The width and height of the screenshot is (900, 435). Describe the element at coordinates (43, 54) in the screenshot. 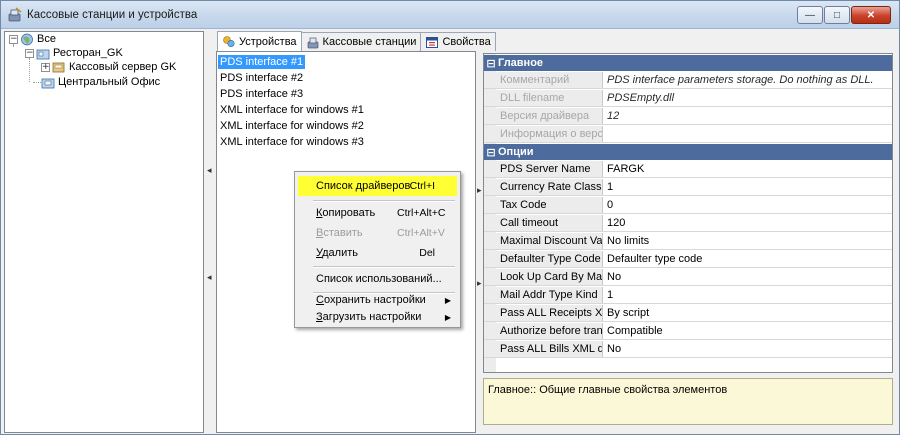

I see `restaurant-icon` at that location.